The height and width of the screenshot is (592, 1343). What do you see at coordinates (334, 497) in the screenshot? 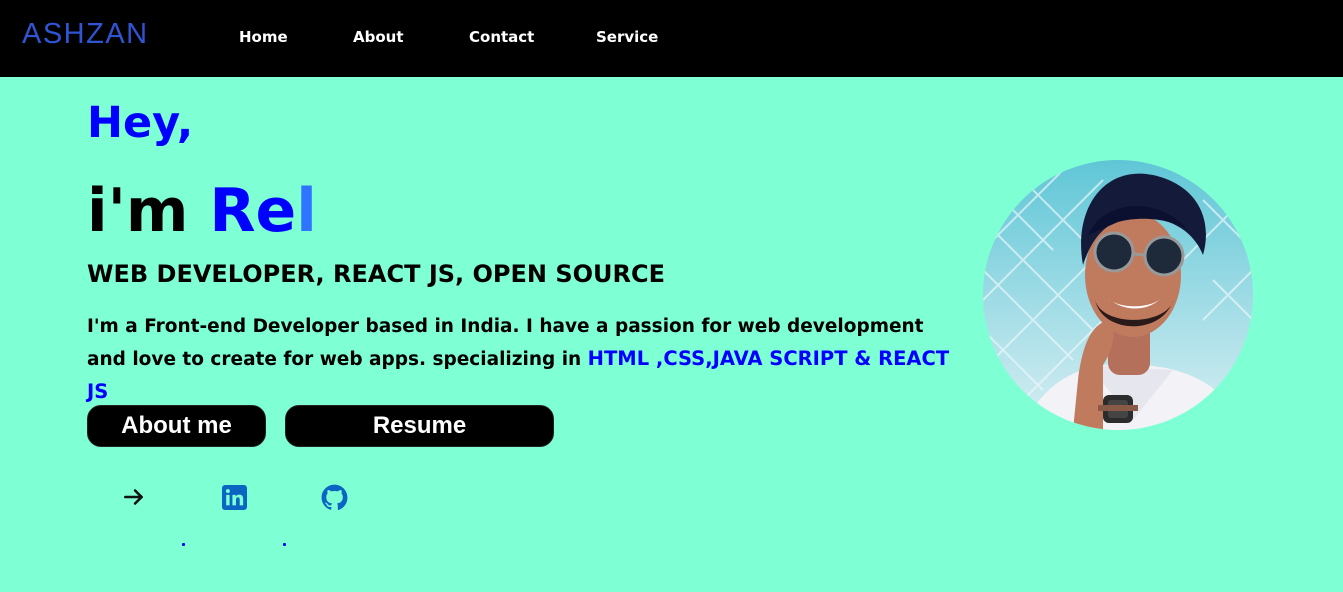
I see `github-icon` at bounding box center [334, 497].